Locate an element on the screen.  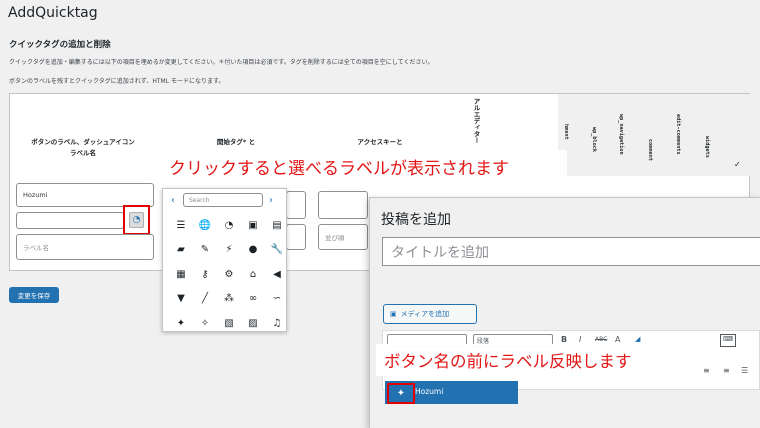
description-2: ボタンのラベルを残すとクイックタグに追加されず、HTML モードになります。 is located at coordinates (117, 81).